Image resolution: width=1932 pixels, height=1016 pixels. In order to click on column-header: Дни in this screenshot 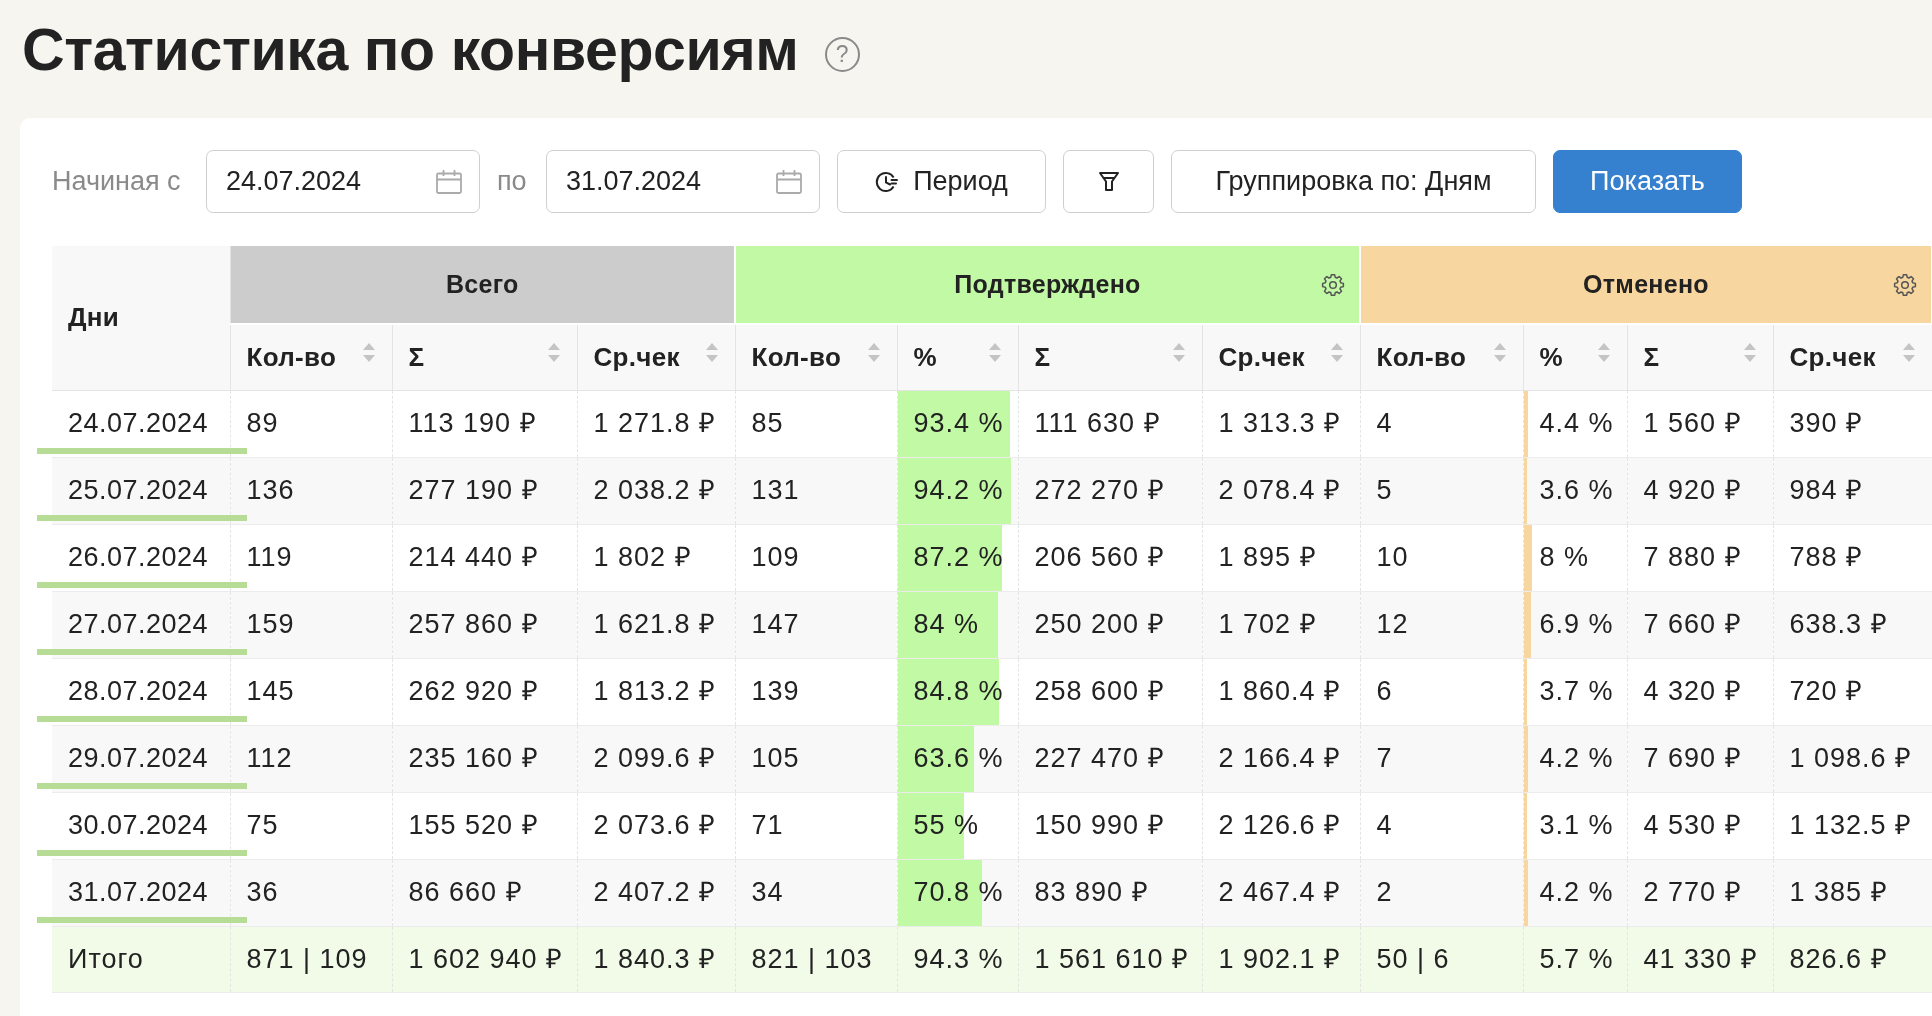, I will do `click(141, 318)`.